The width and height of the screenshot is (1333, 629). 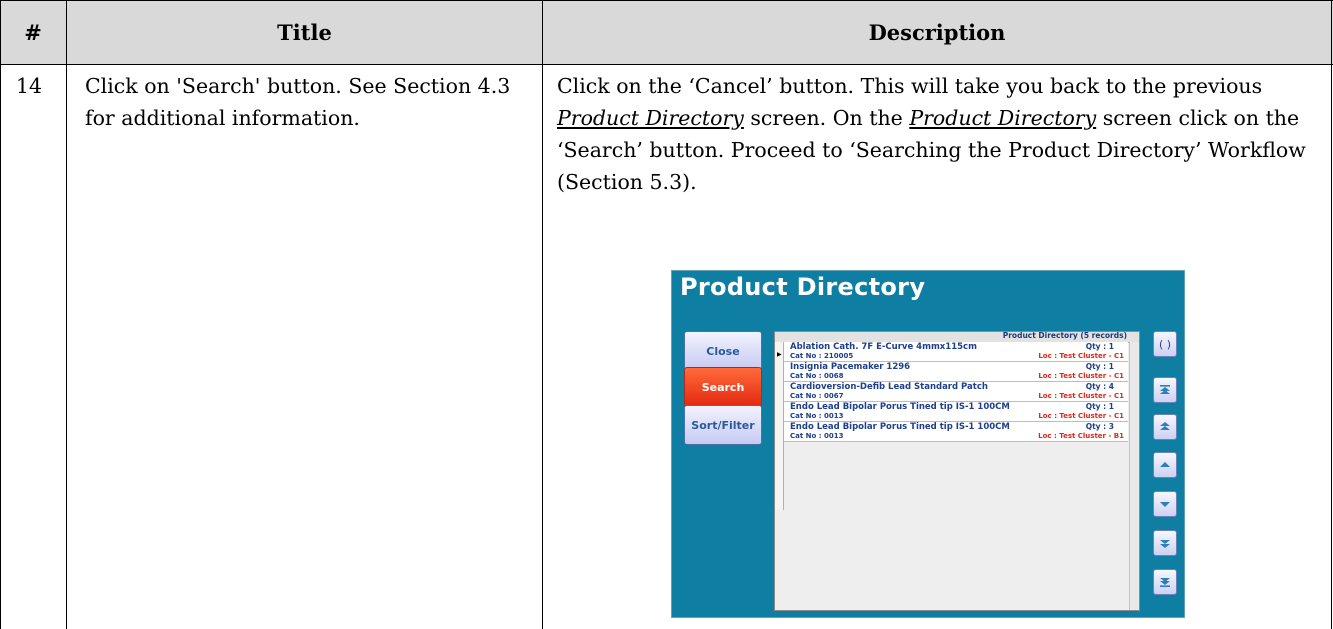 What do you see at coordinates (937, 32) in the screenshot?
I see `header-description: Description` at bounding box center [937, 32].